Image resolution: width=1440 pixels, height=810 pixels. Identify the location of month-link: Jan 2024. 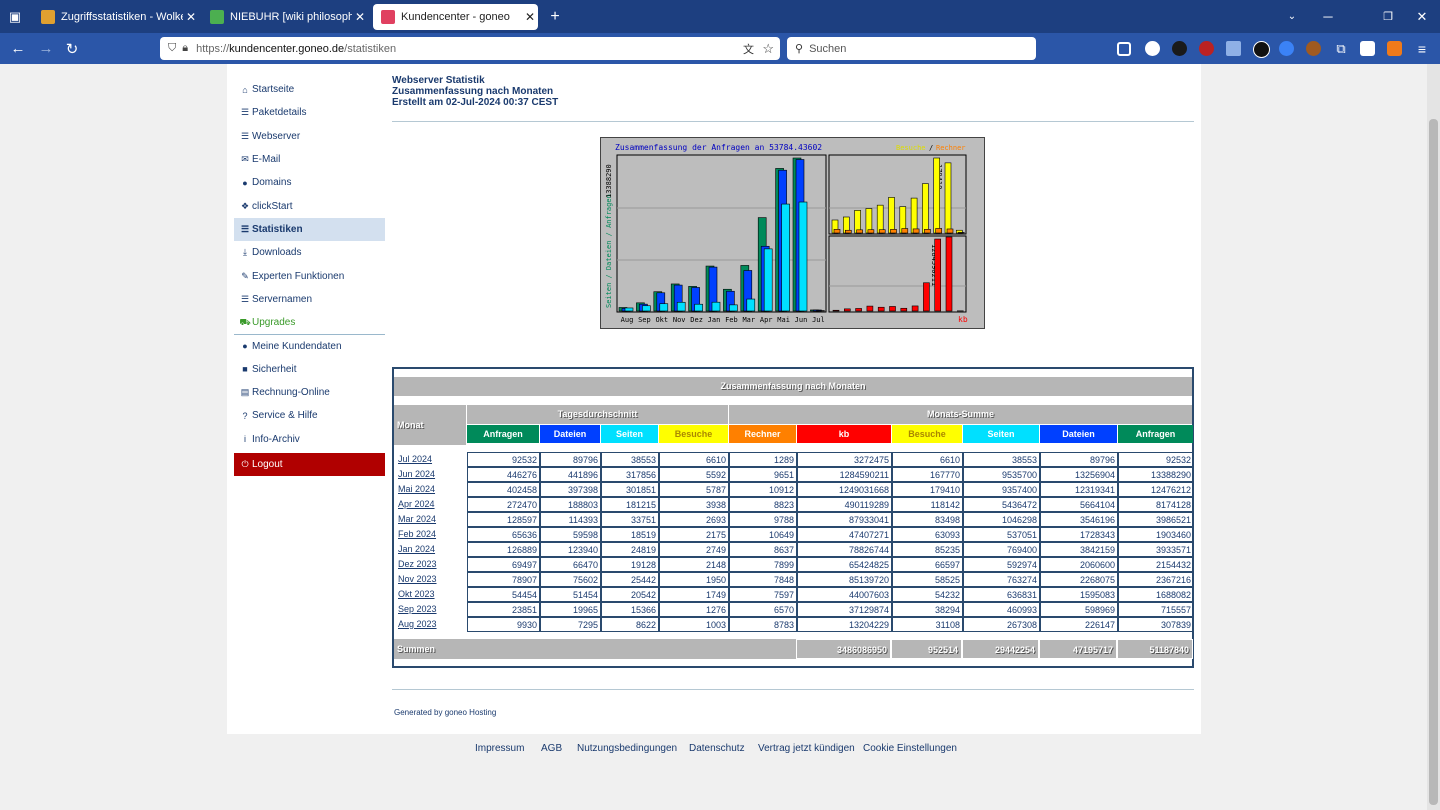
(431, 549).